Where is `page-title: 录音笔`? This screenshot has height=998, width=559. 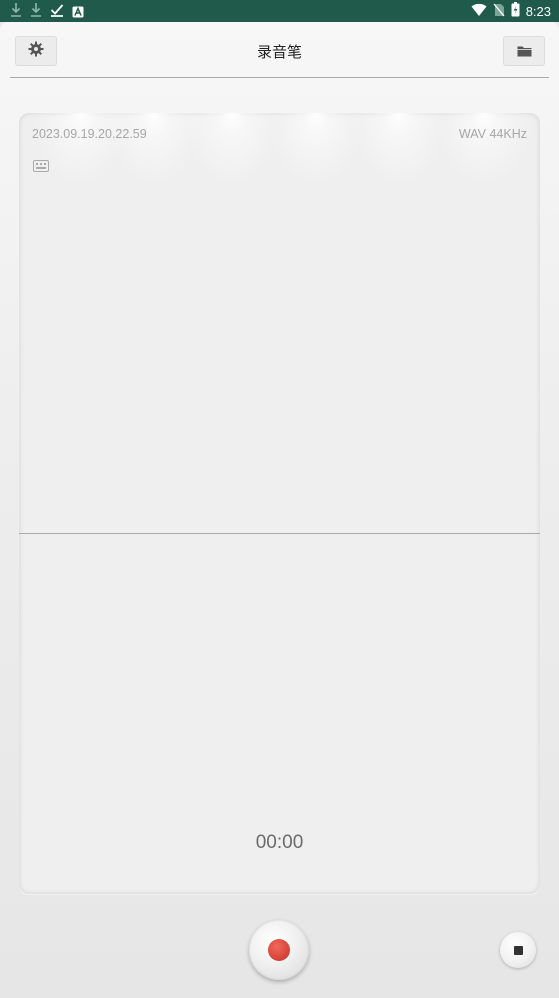
page-title: 录音笔 is located at coordinates (279, 52).